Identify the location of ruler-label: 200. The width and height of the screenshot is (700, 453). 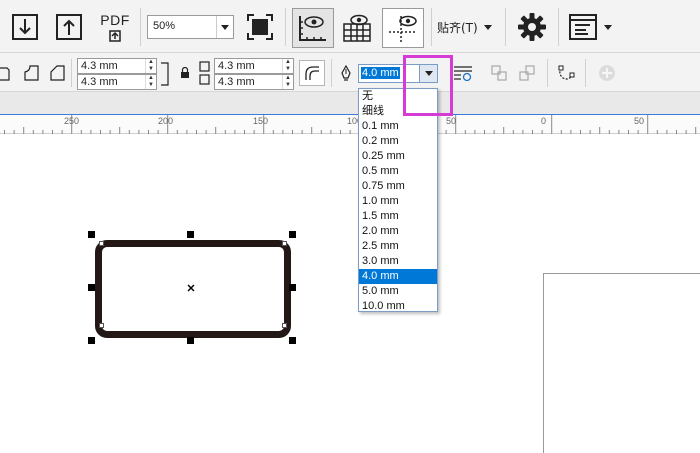
(166, 121).